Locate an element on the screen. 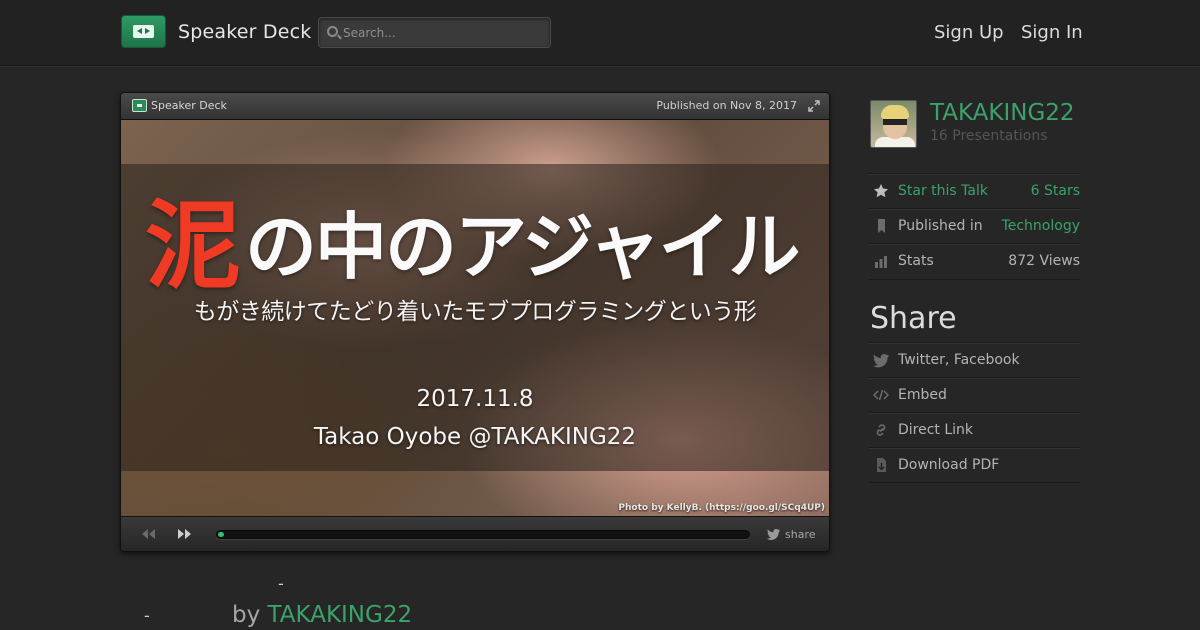 This screenshot has height=630, width=1200. byline-prefix: by is located at coordinates (250, 615).